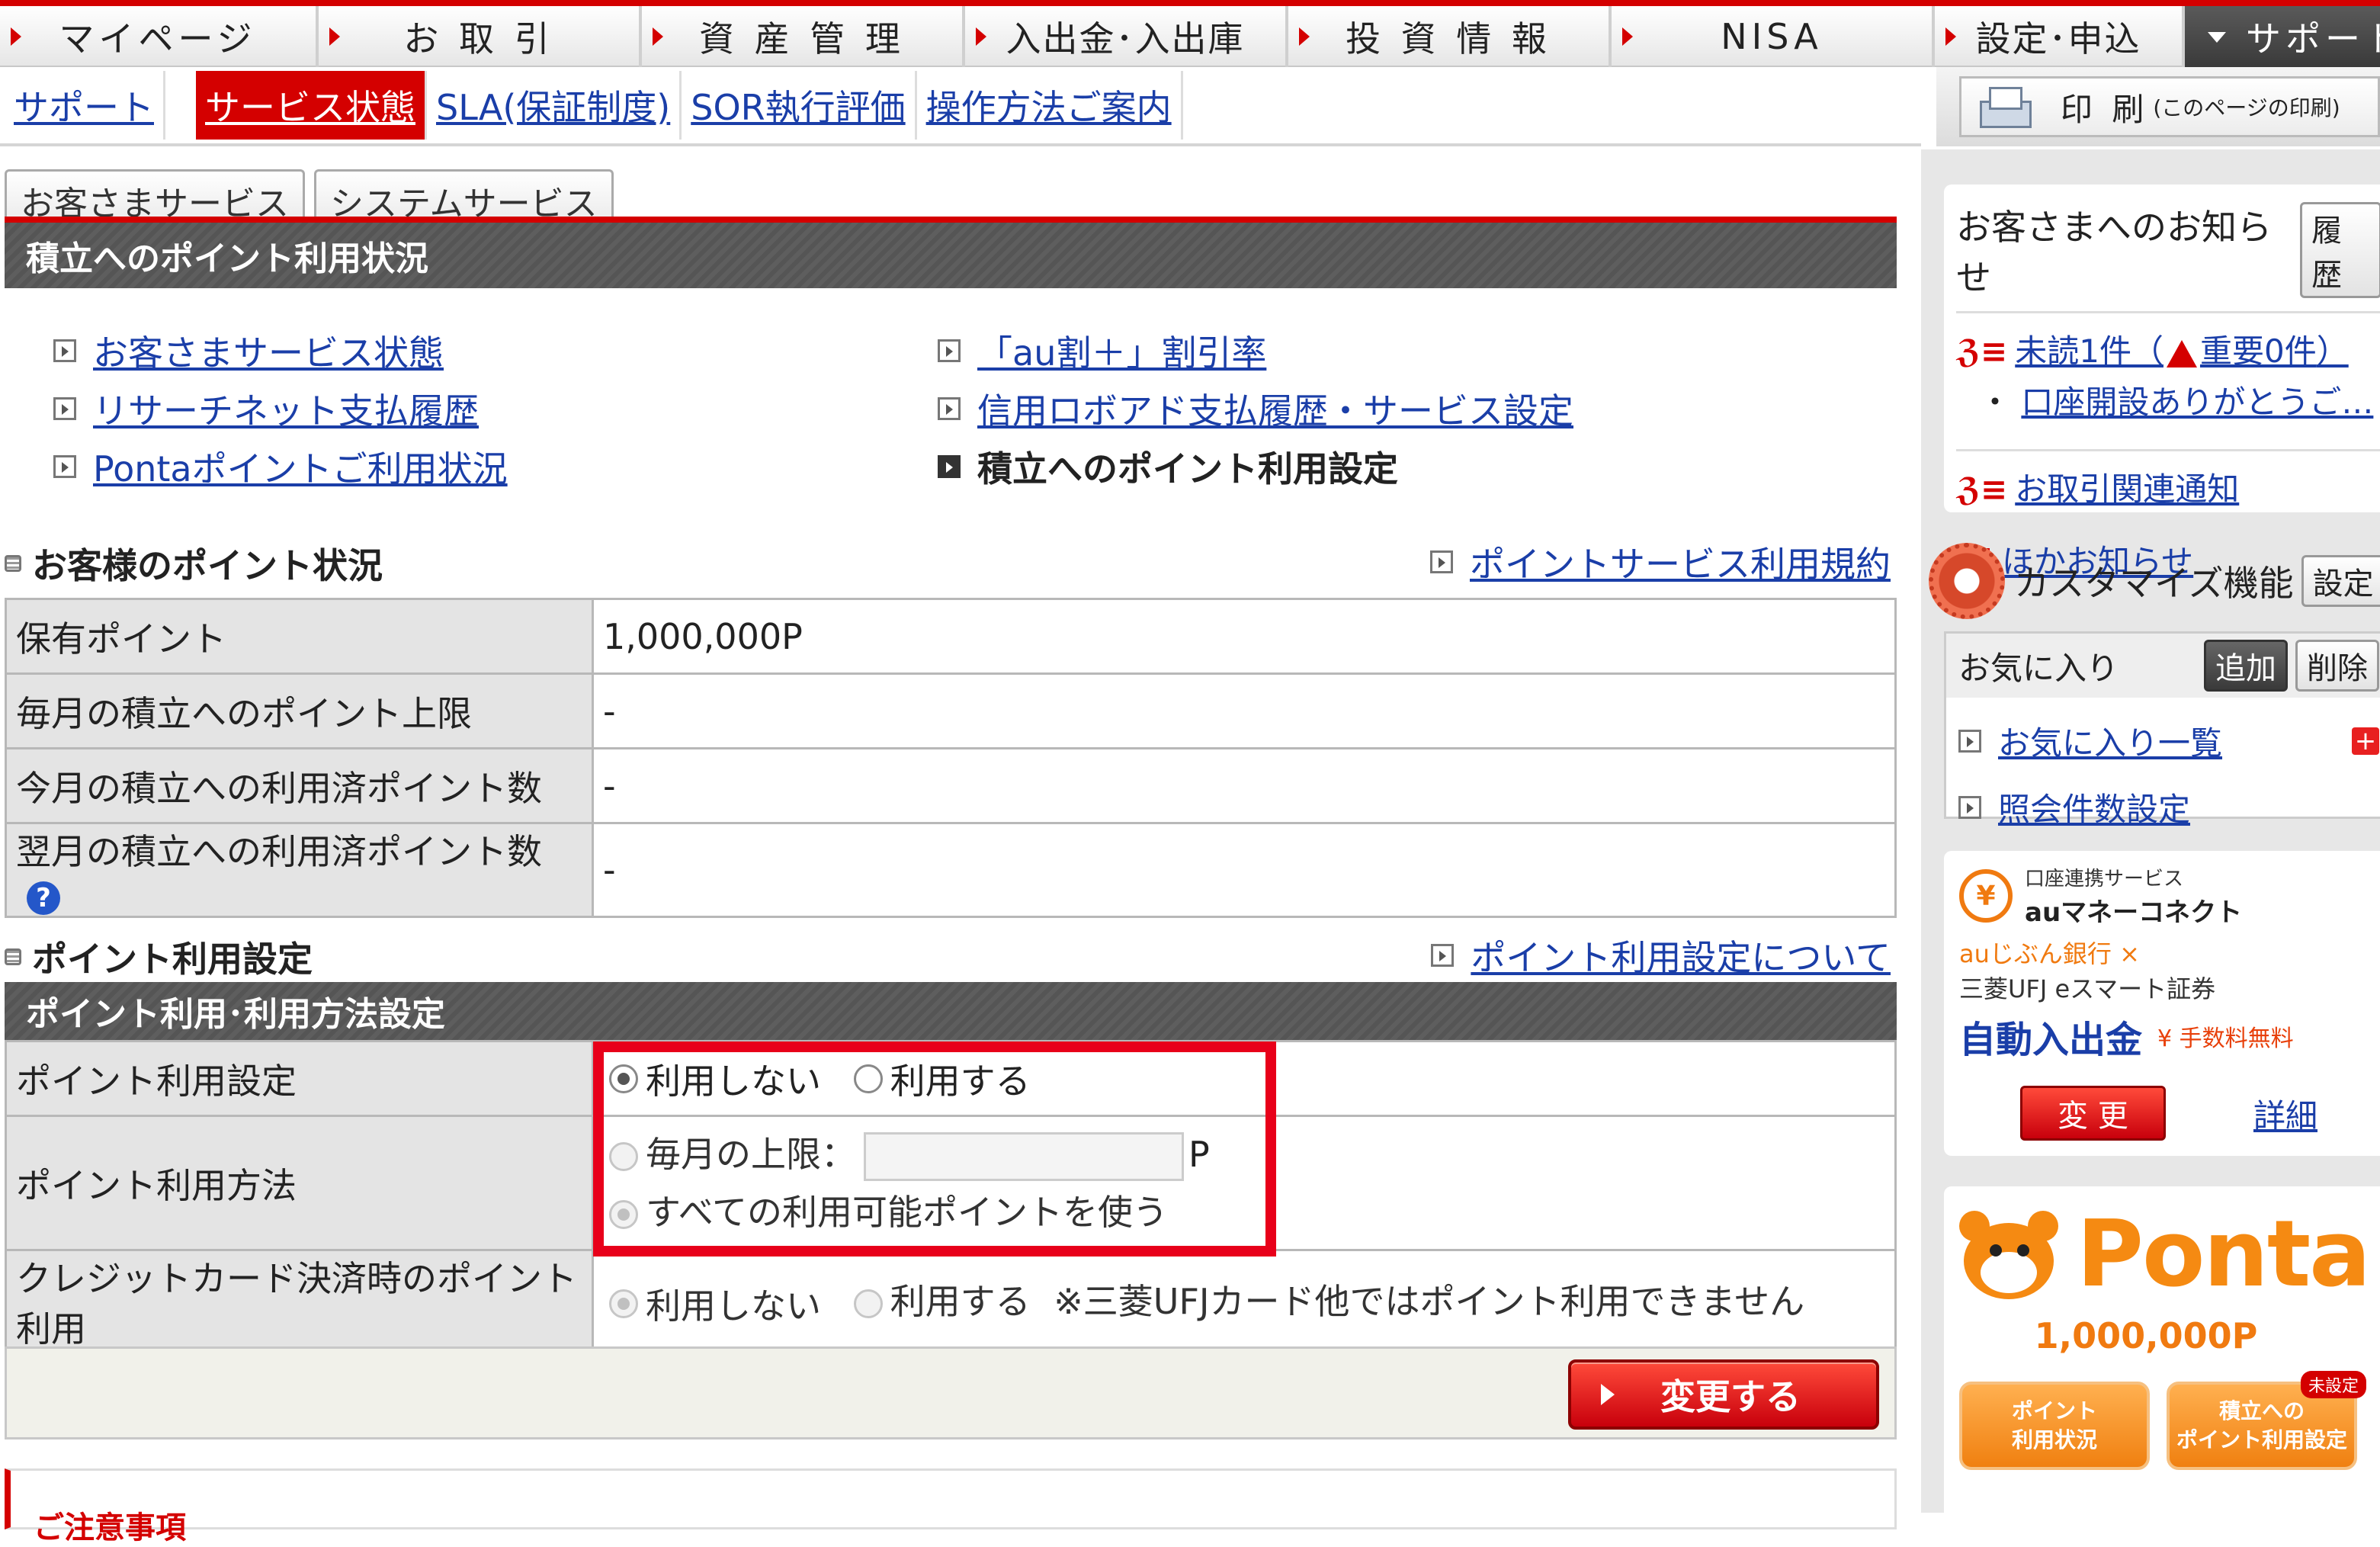 This screenshot has width=2380, height=1547. What do you see at coordinates (2181, 353) in the screenshot?
I see `warning-icon` at bounding box center [2181, 353].